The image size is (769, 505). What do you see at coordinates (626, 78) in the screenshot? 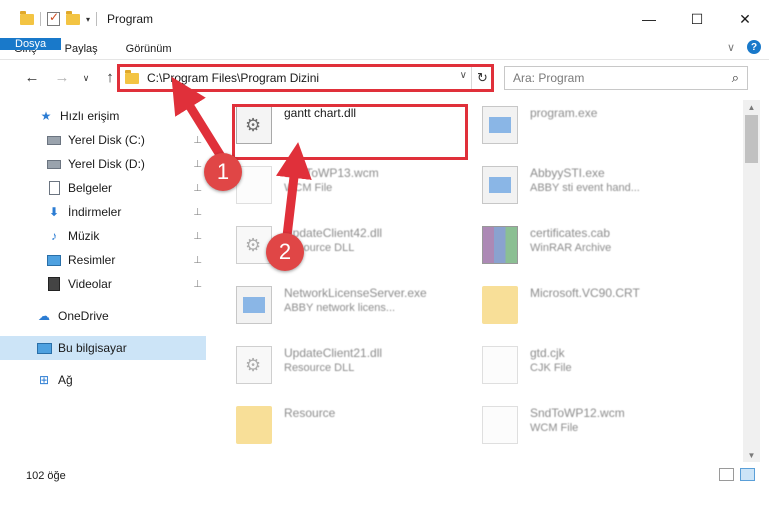
I see `search-input: Ara: Program ⌕` at bounding box center [626, 78].